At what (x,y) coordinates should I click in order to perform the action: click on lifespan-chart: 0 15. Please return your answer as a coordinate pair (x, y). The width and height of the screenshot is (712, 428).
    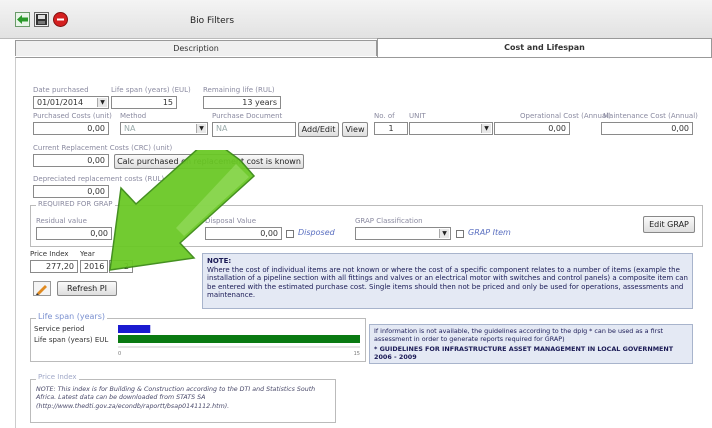
    Looking at the image, I should click on (239, 340).